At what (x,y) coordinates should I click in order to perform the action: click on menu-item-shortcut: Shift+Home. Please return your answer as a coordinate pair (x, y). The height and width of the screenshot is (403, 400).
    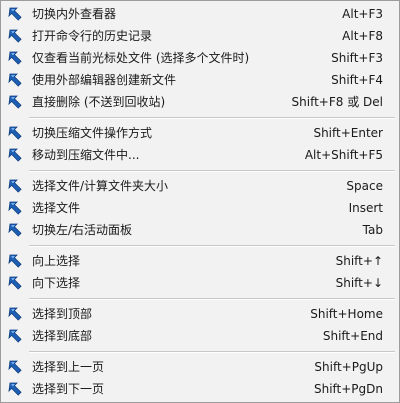
    Looking at the image, I should click on (346, 314).